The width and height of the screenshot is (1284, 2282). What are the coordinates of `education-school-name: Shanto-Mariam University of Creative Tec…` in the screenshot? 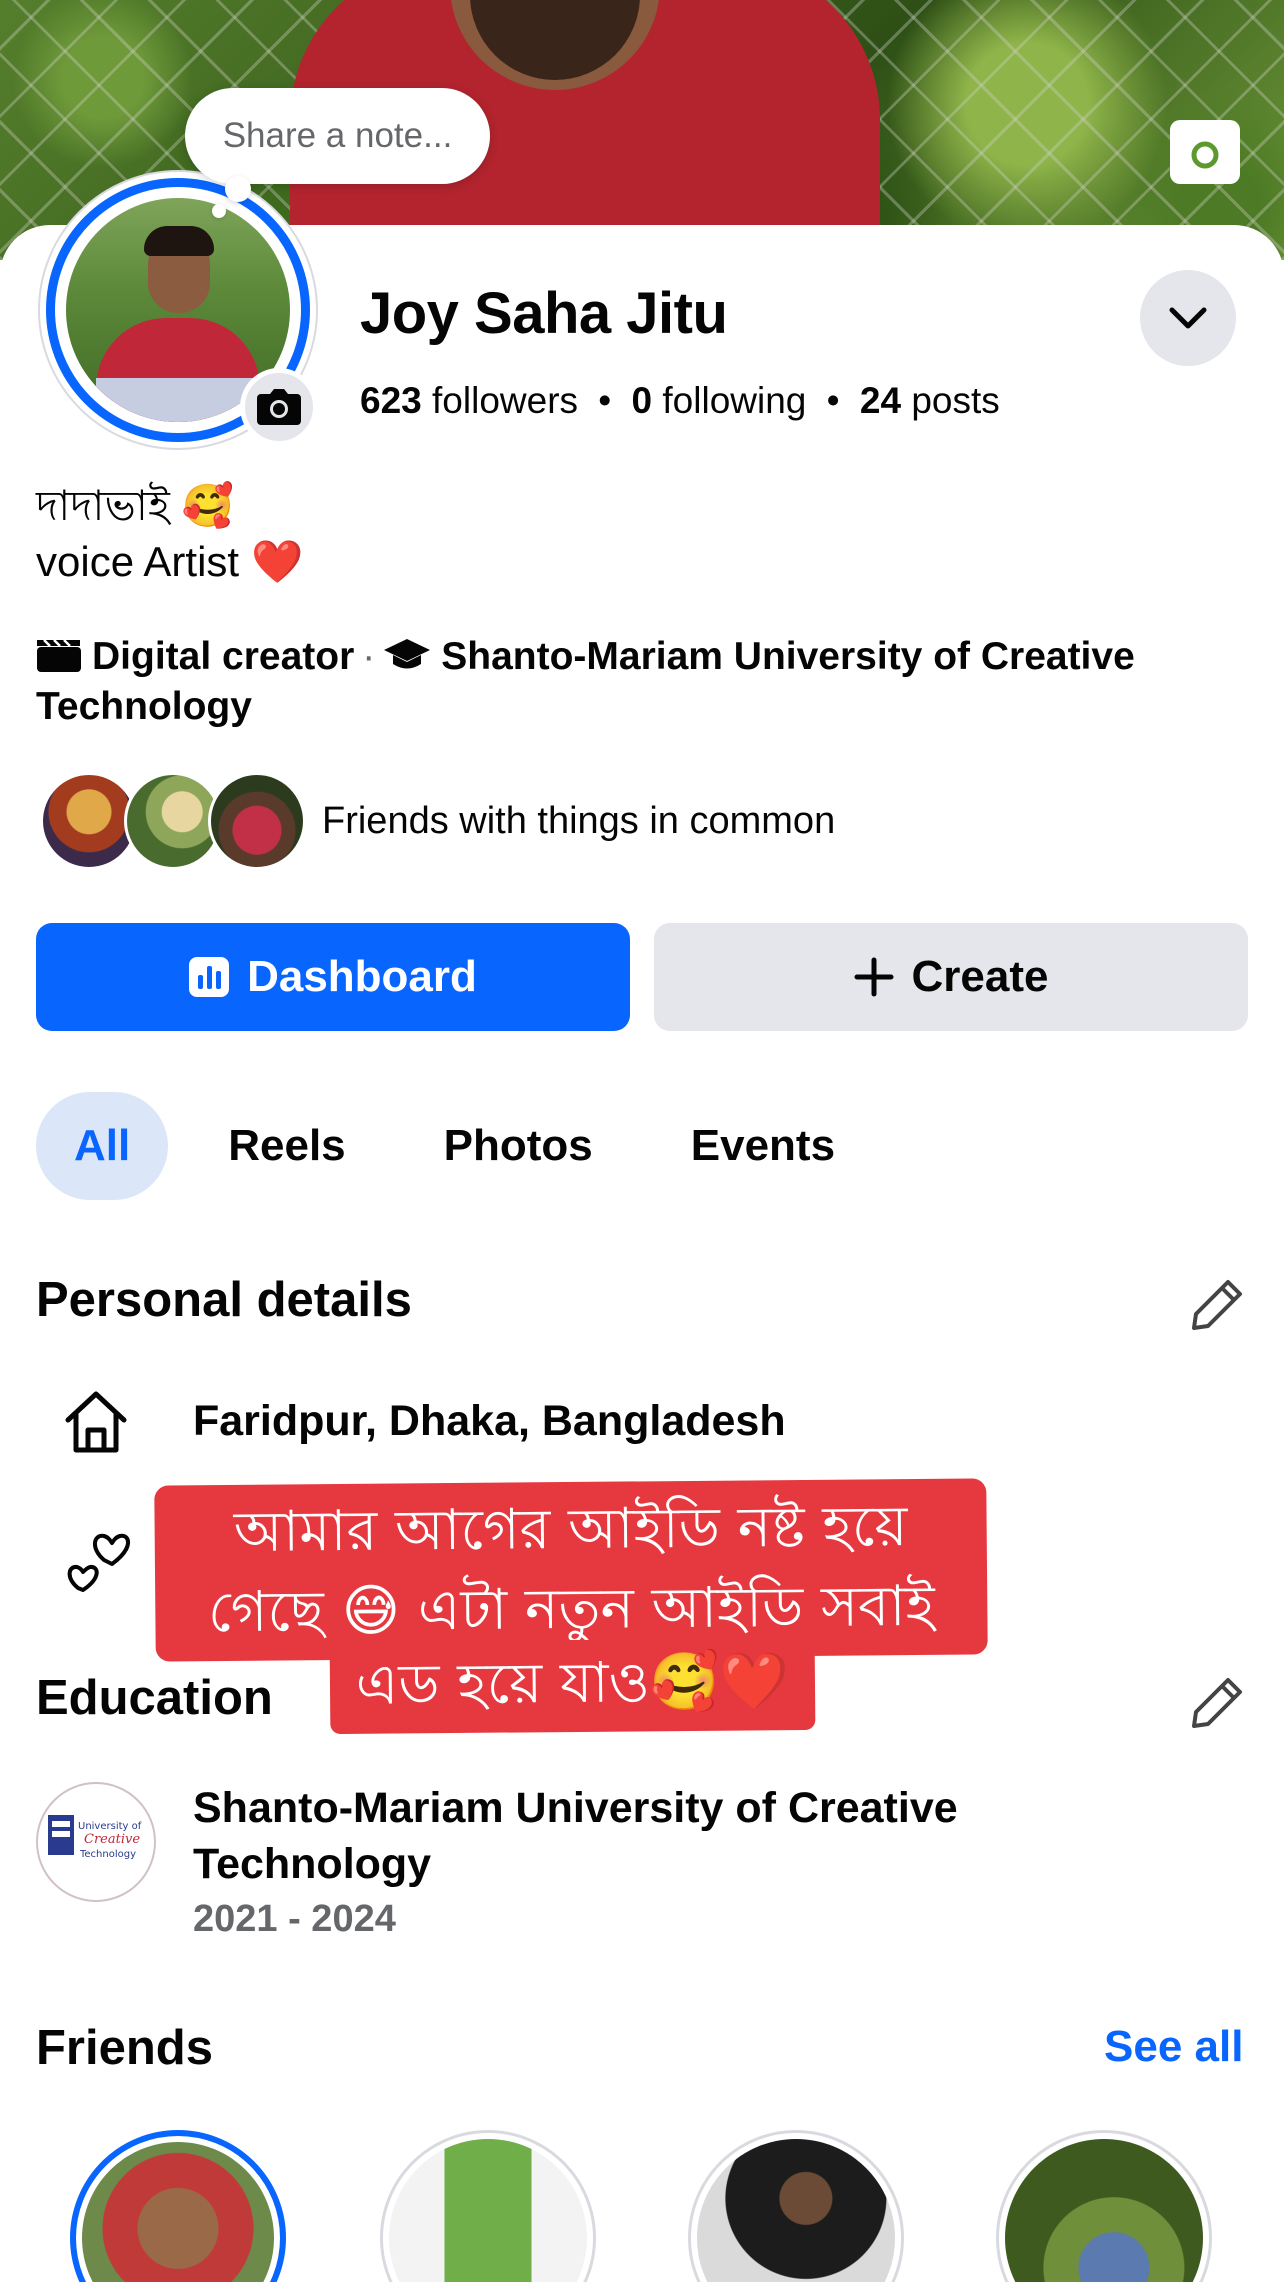 It's located at (643, 1836).